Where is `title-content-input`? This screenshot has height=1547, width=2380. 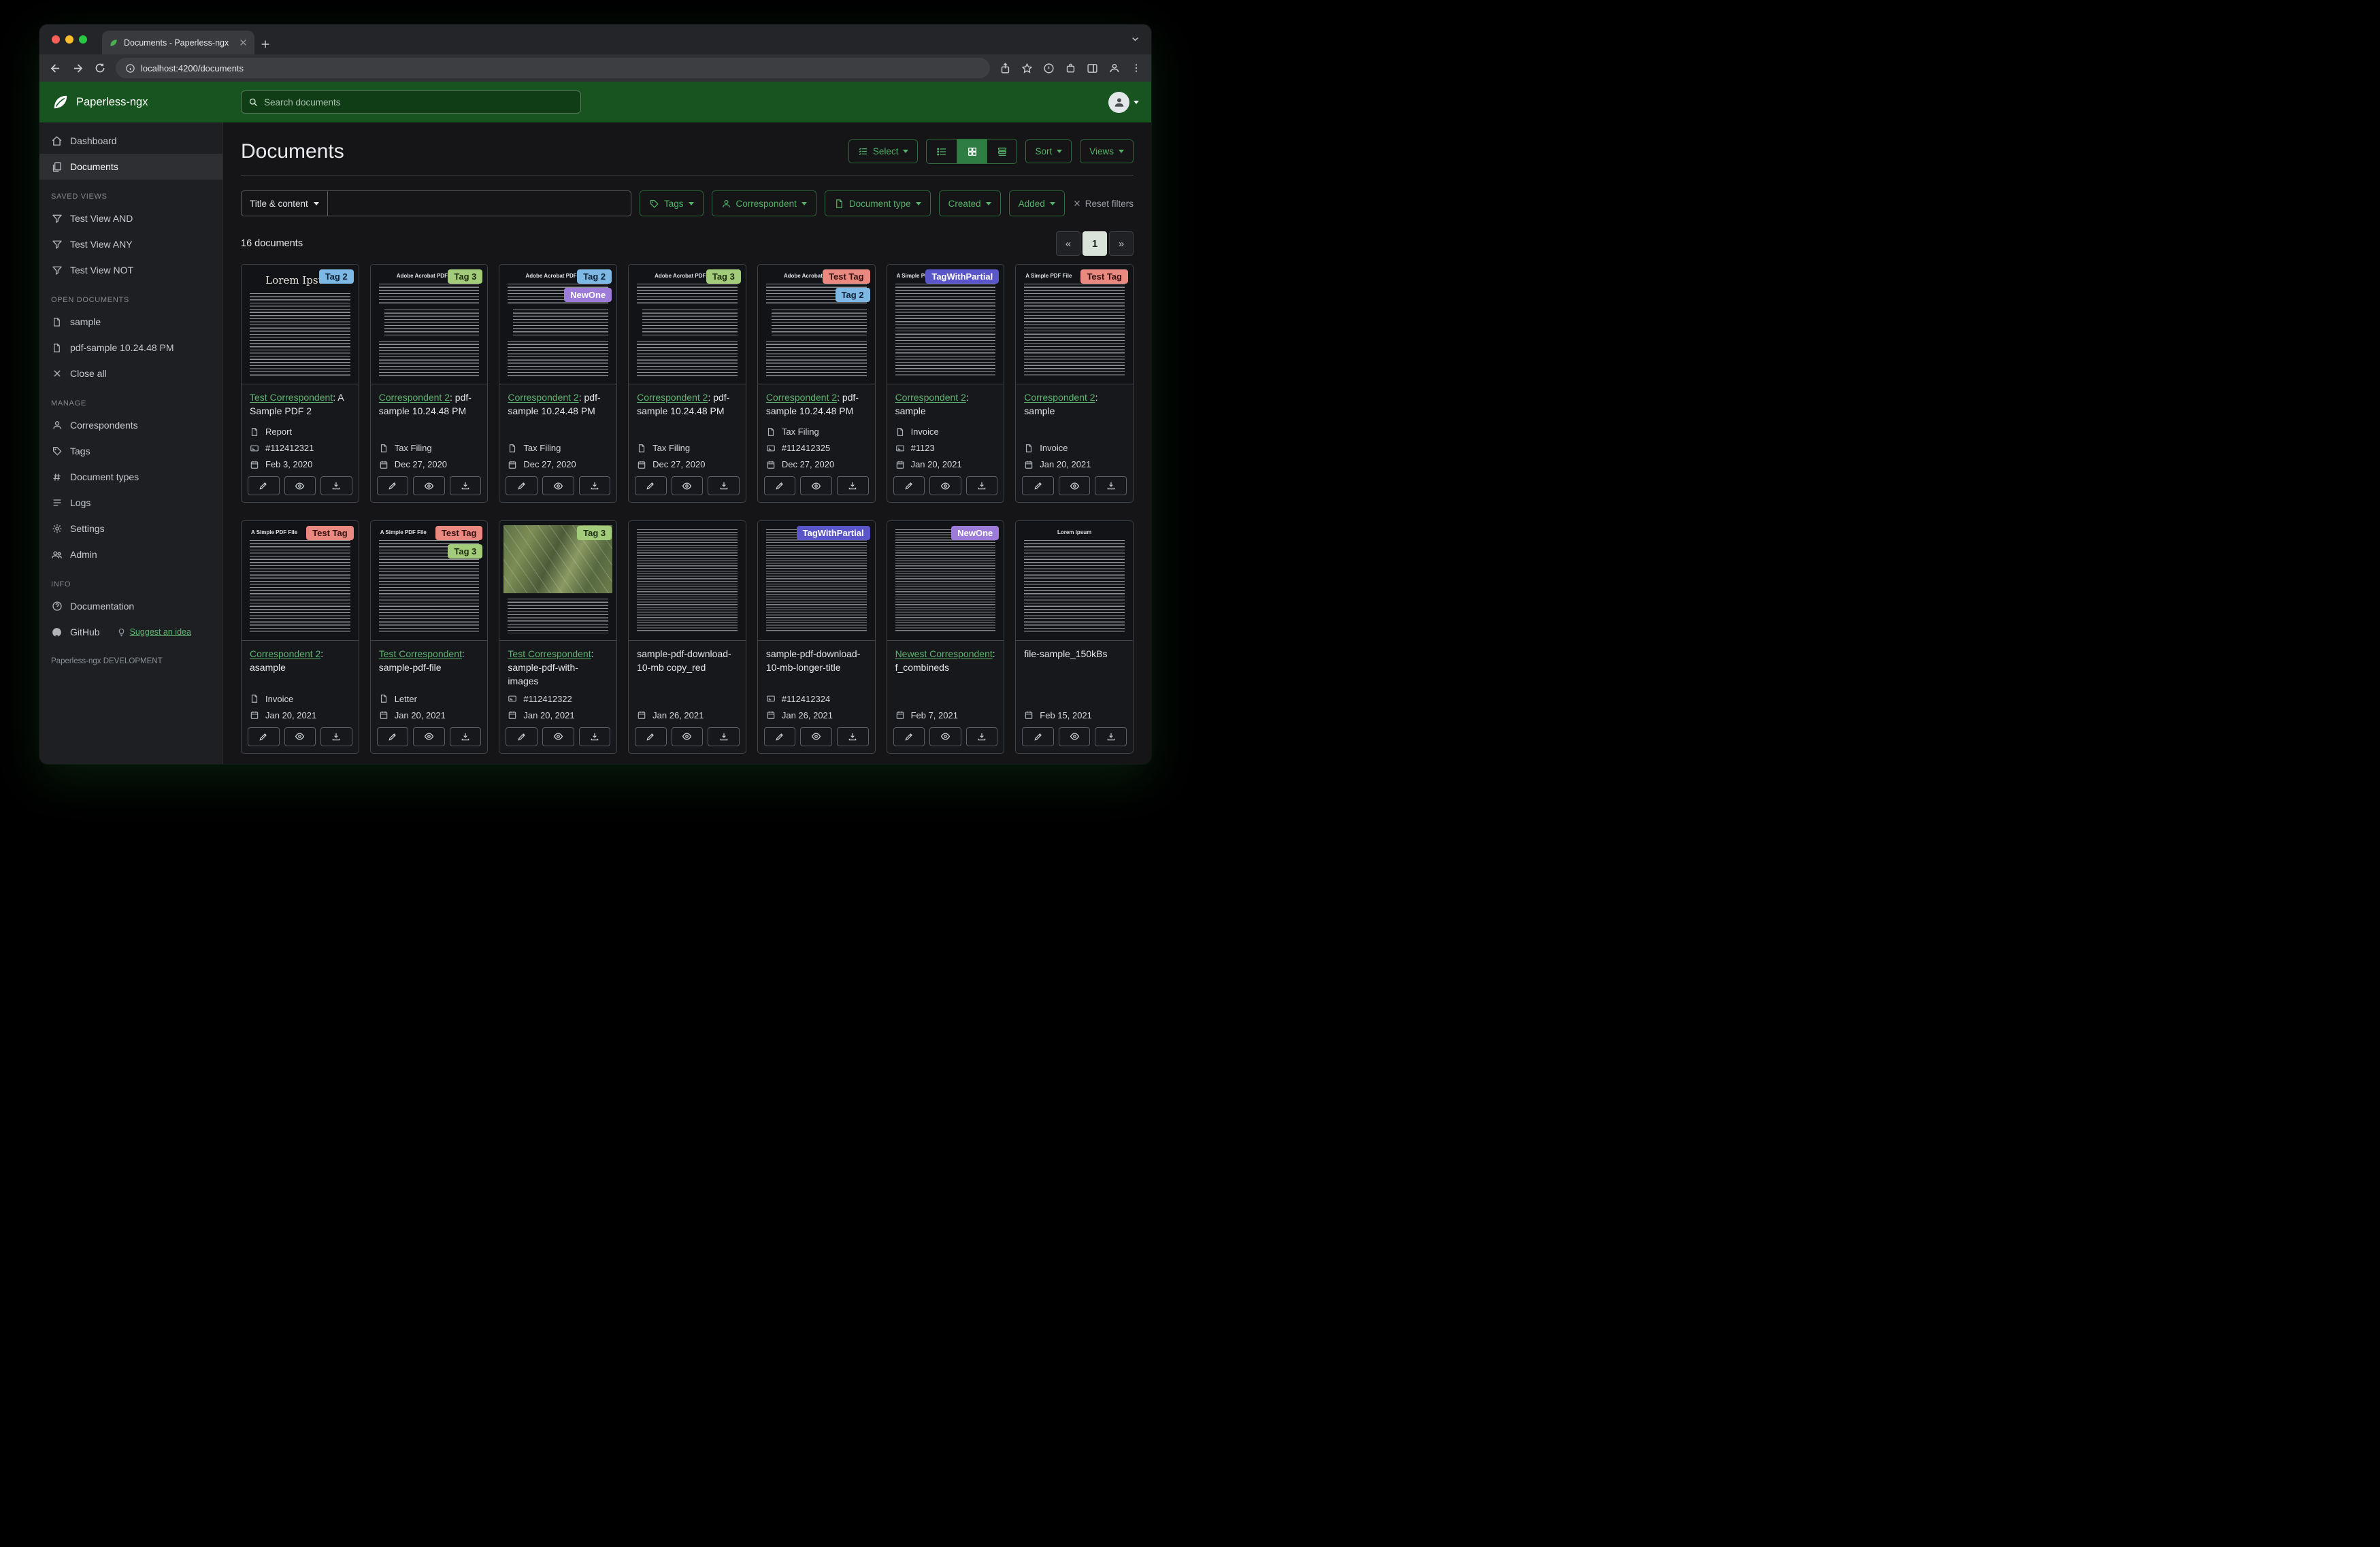
title-content-input is located at coordinates (479, 203).